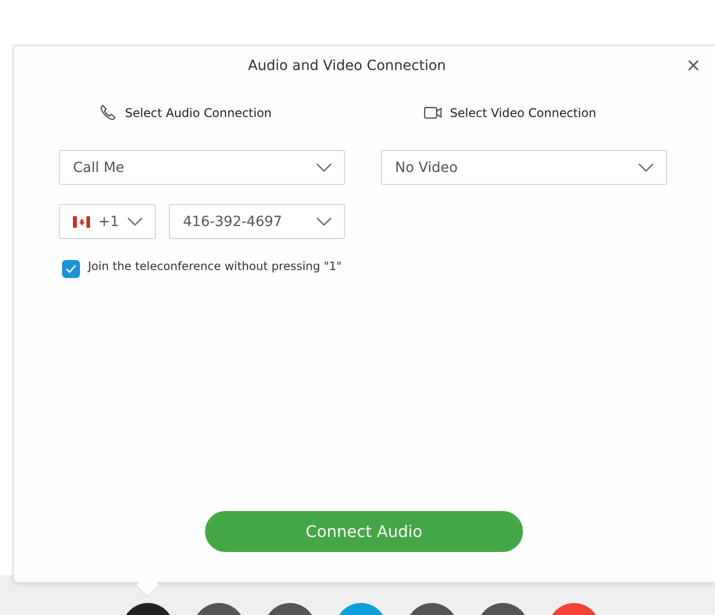 The width and height of the screenshot is (715, 615). Describe the element at coordinates (347, 66) in the screenshot. I see `dialog-title: Audio and Video Connection` at that location.